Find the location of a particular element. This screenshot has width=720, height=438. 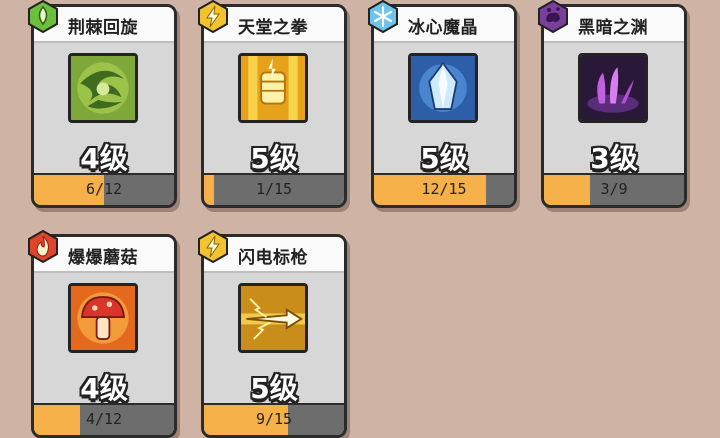

progress-bar: 12/15 is located at coordinates (444, 189).